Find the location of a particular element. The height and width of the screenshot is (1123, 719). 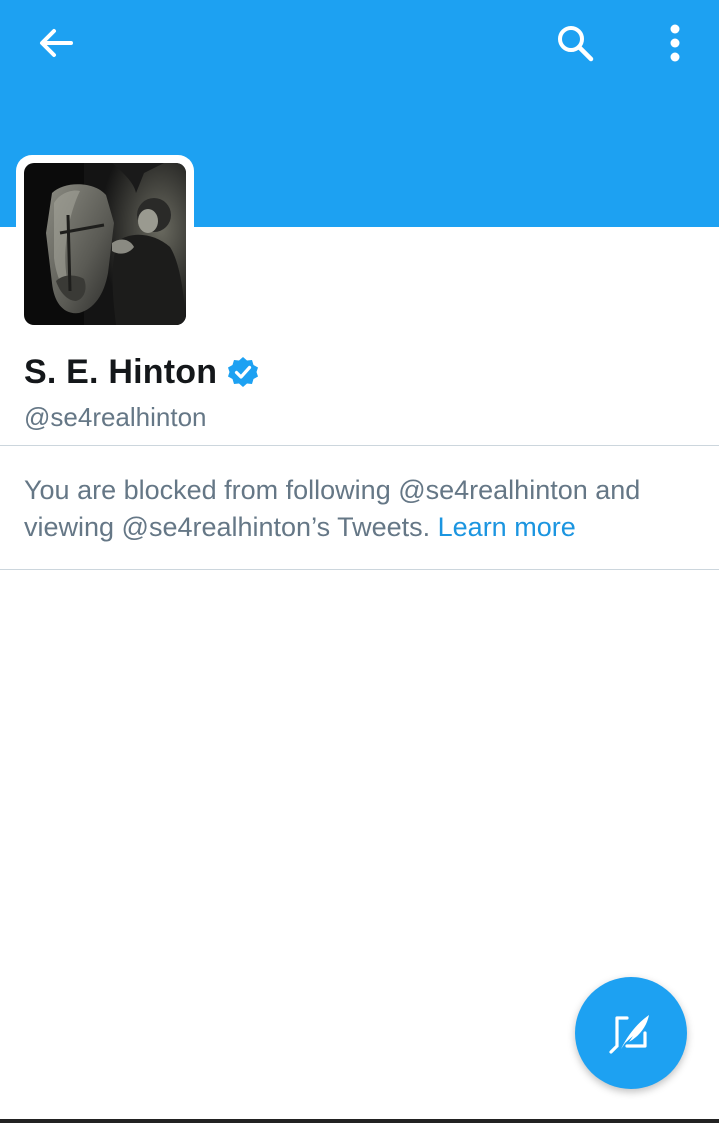

more-vertical-icon is located at coordinates (675, 43).